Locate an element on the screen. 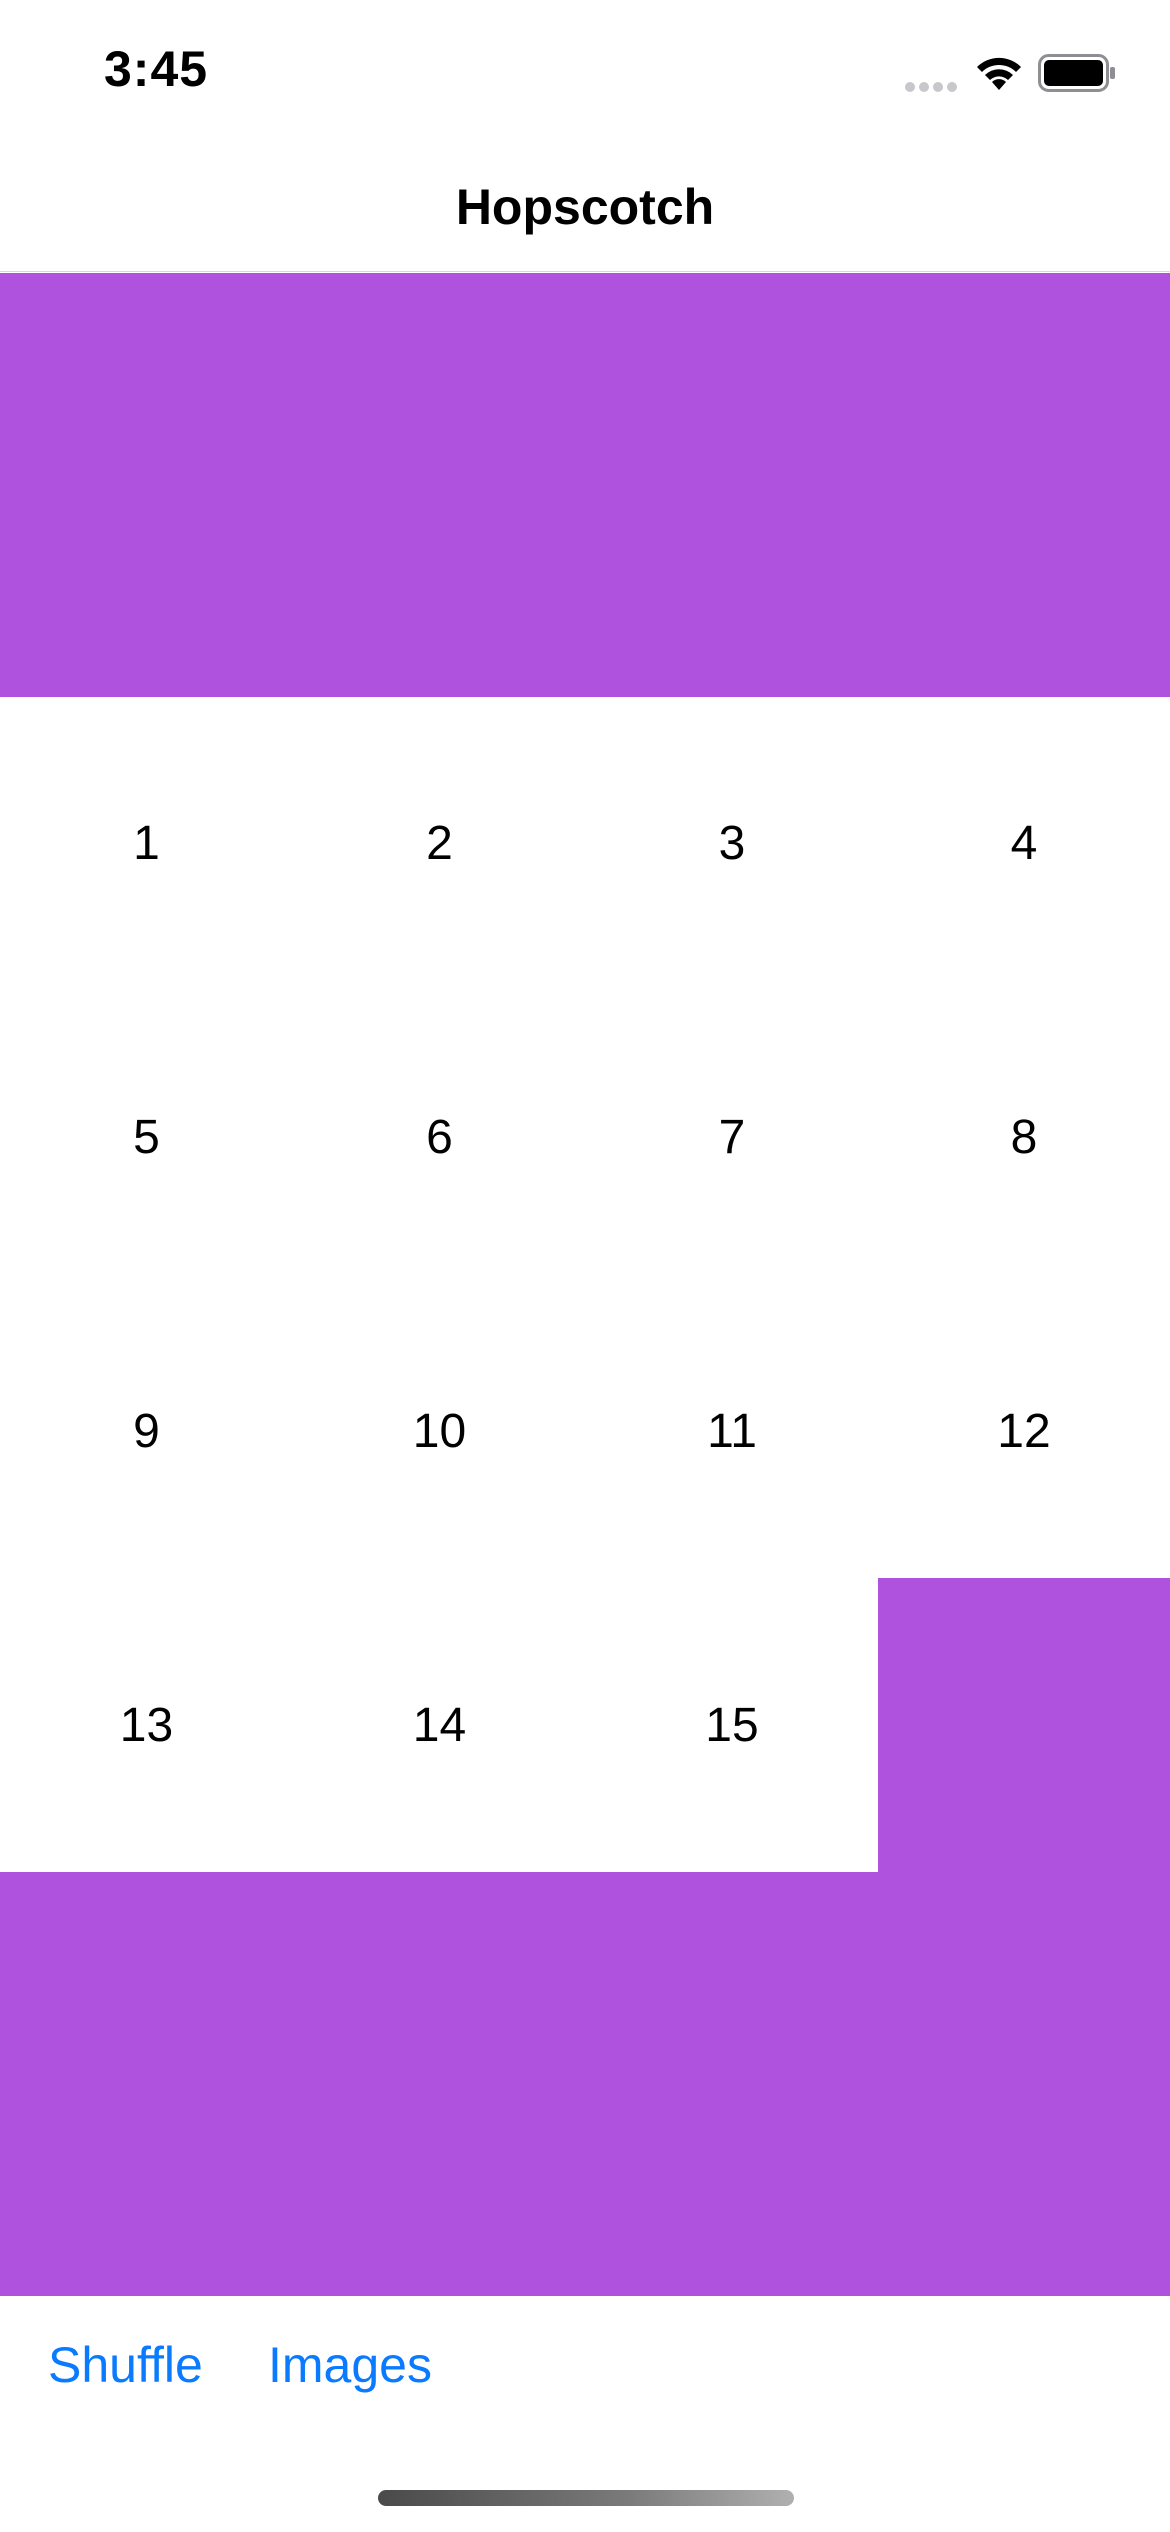 The height and width of the screenshot is (2532, 1170). battery-icon is located at coordinates (1076, 73).